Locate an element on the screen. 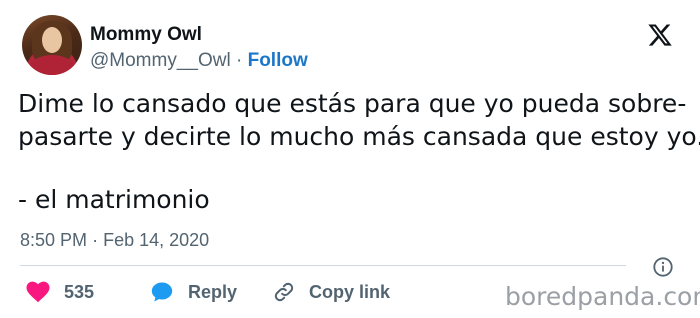 This screenshot has height=318, width=700. watermark: boredpanda.com is located at coordinates (602, 296).